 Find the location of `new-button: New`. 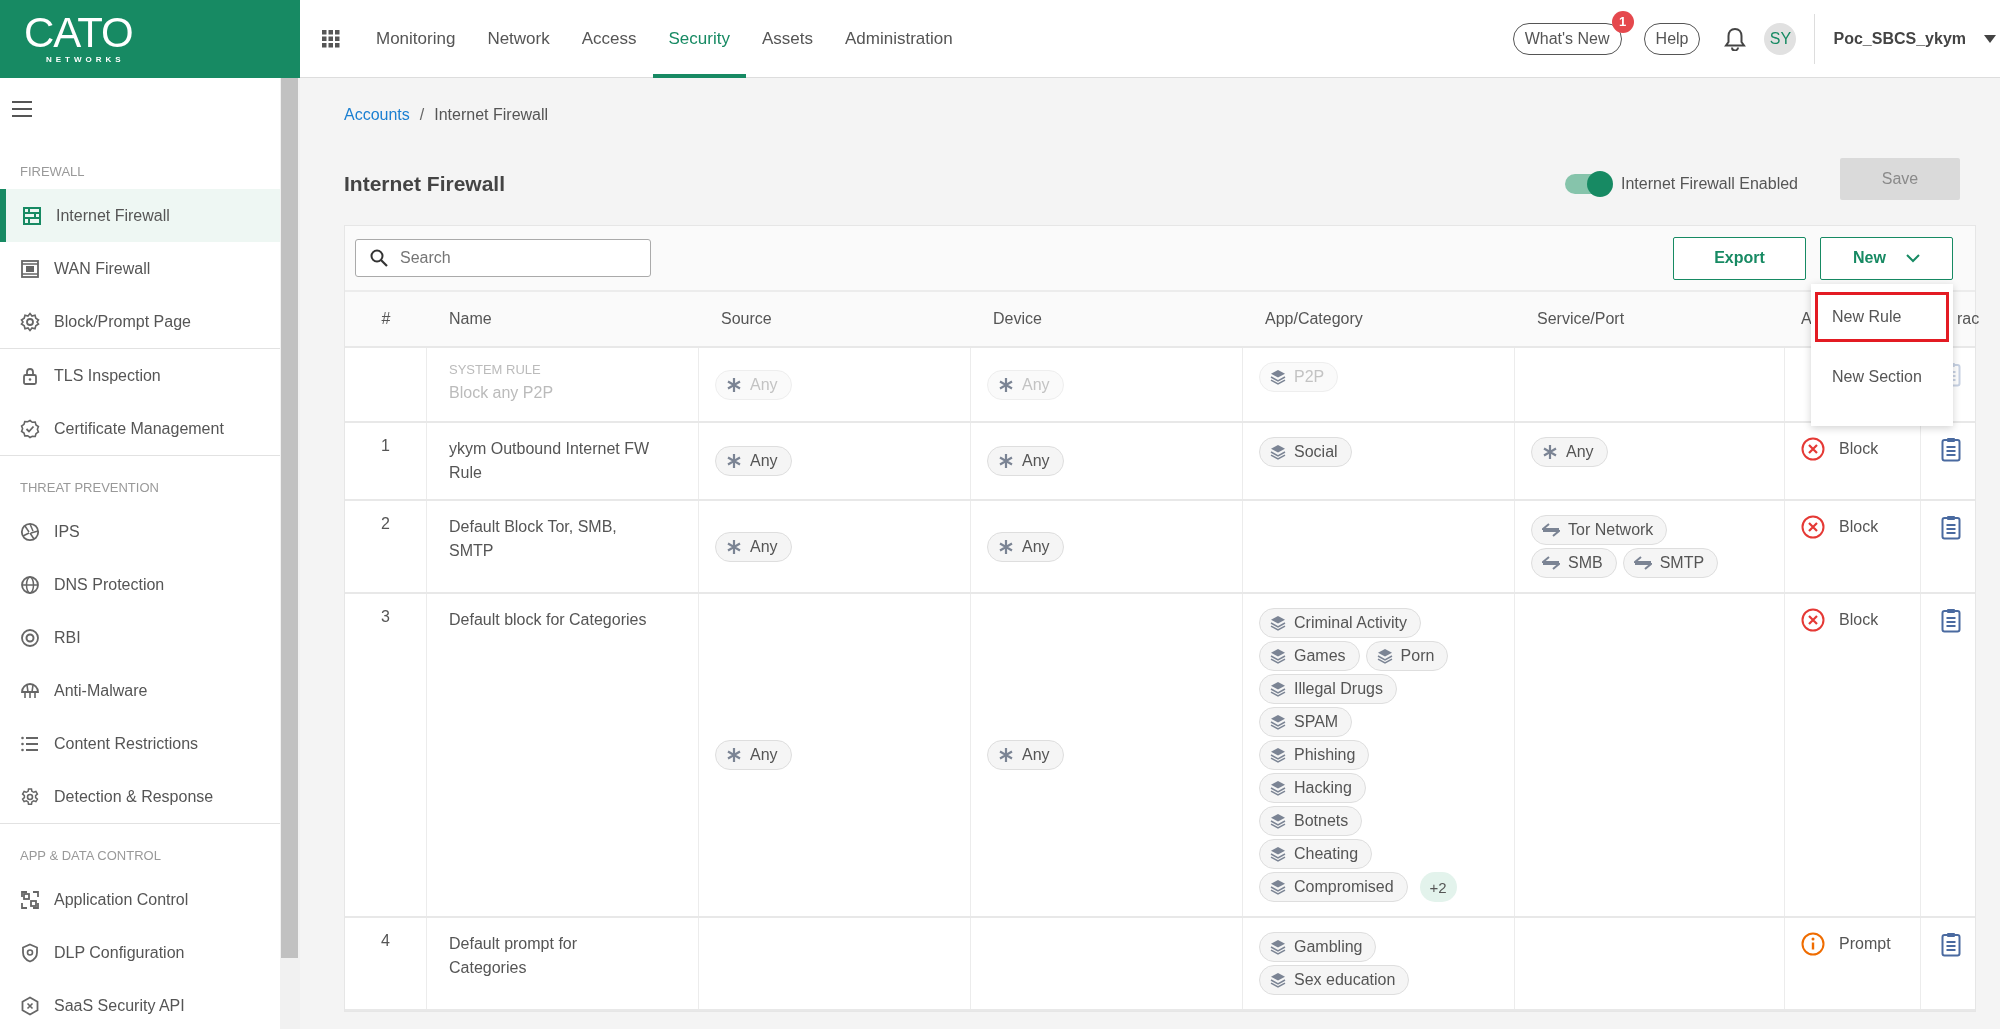

new-button: New is located at coordinates (1886, 258).